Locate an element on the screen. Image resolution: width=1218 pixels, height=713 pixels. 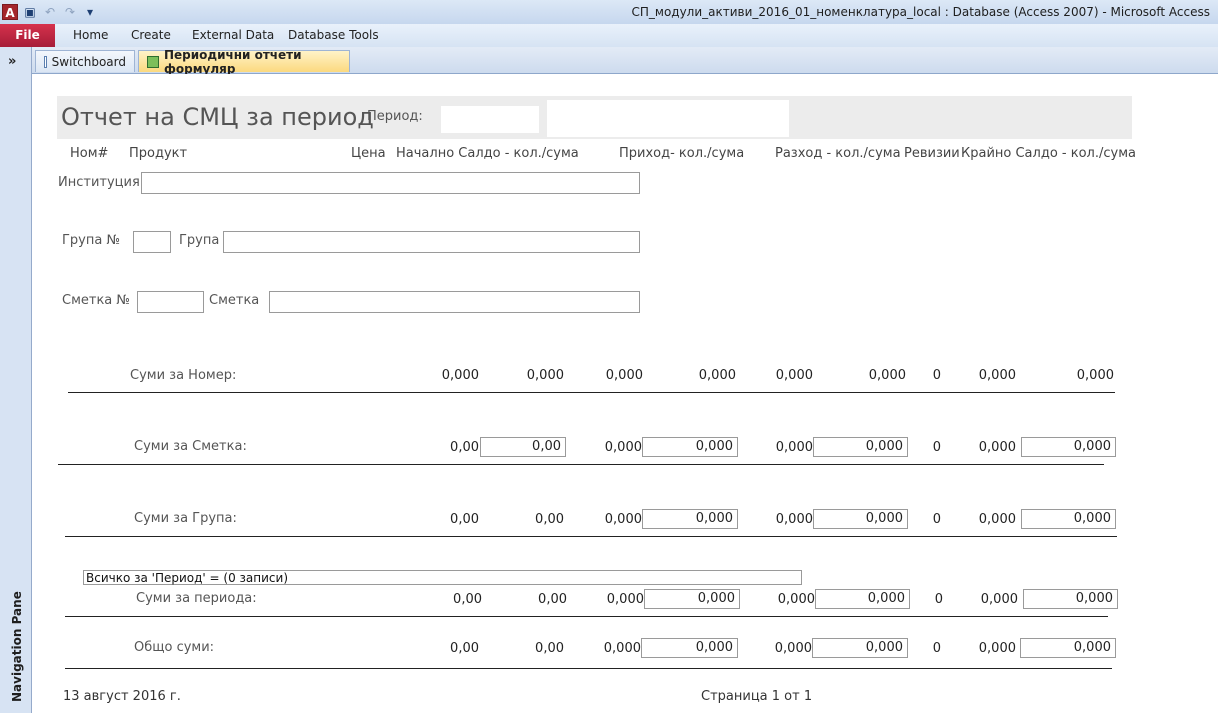
tab-home: Home is located at coordinates (90, 35).